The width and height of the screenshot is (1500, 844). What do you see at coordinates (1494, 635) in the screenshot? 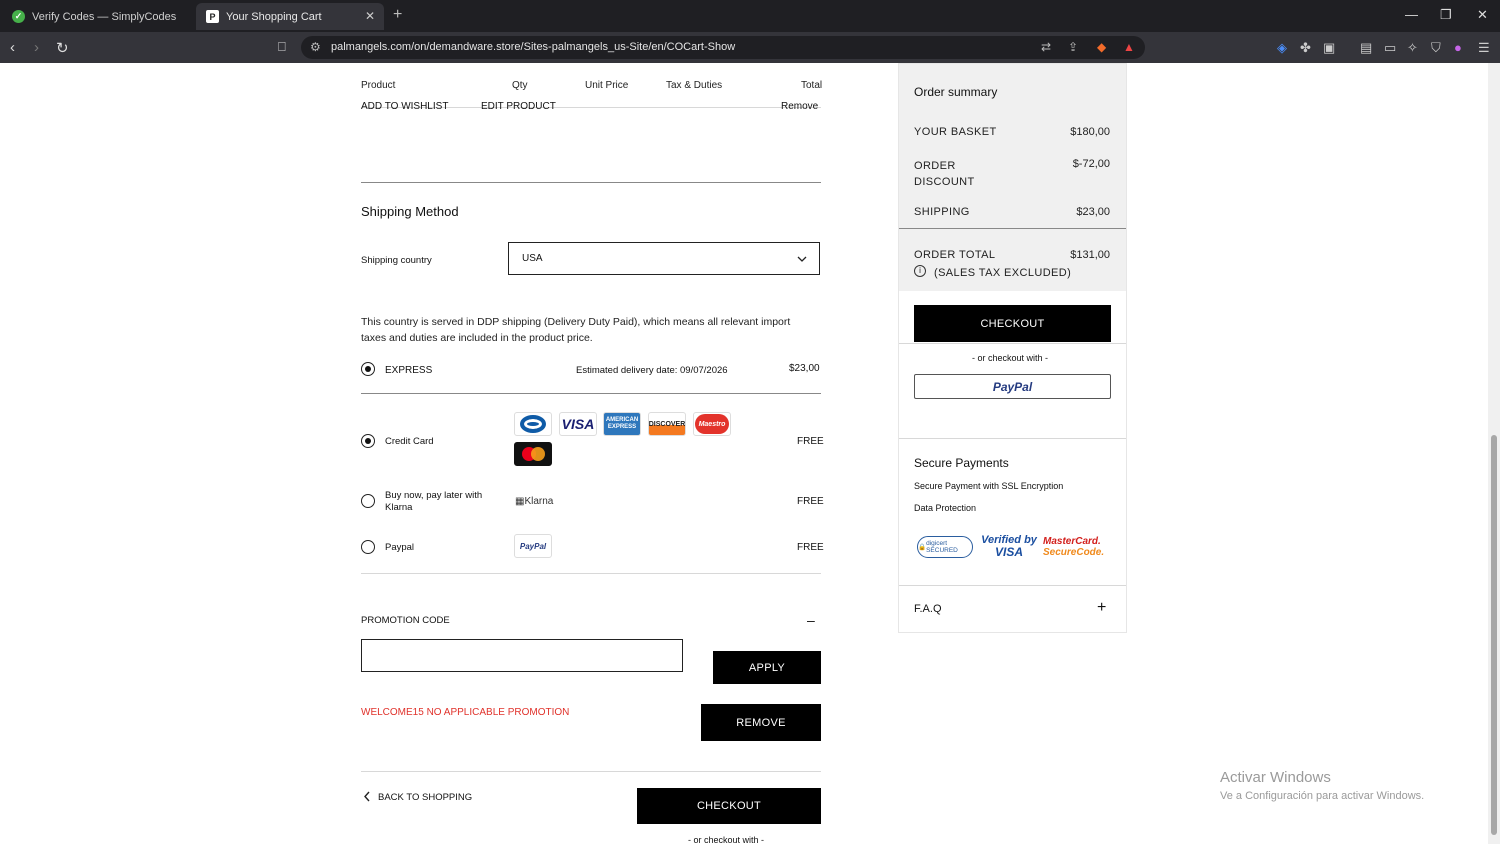
I see `scrollbar-thumb` at bounding box center [1494, 635].